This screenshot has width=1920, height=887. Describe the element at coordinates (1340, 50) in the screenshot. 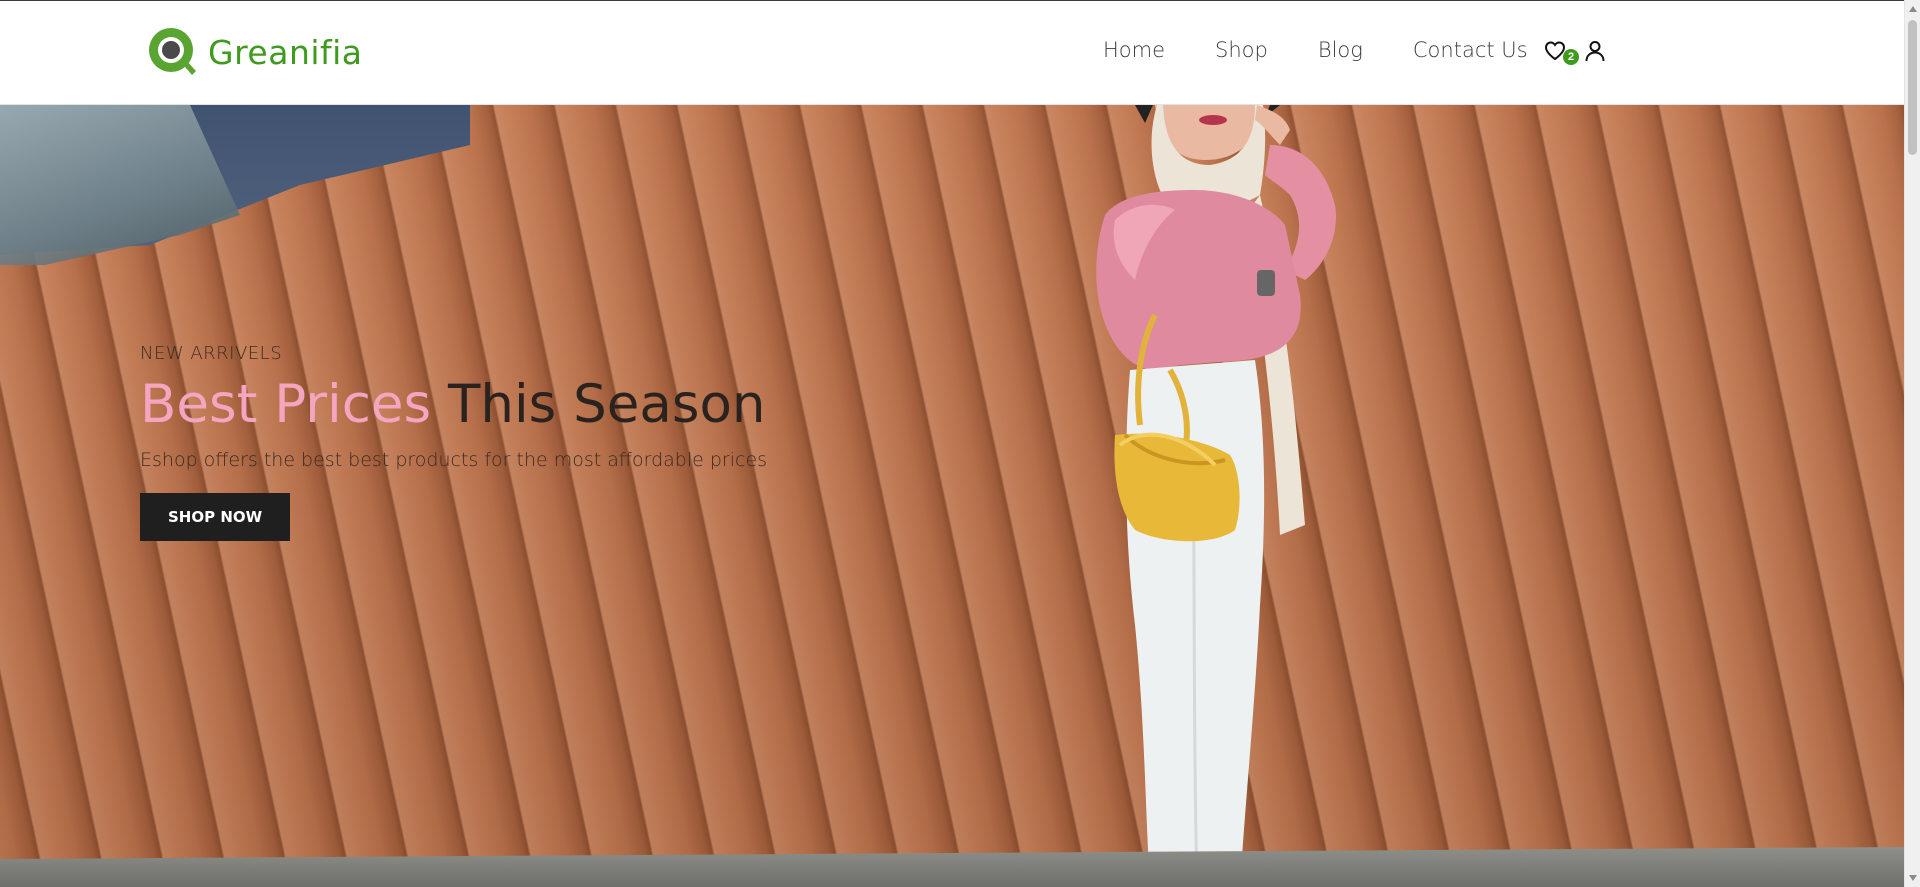

I see `nav-blog: Blog` at that location.